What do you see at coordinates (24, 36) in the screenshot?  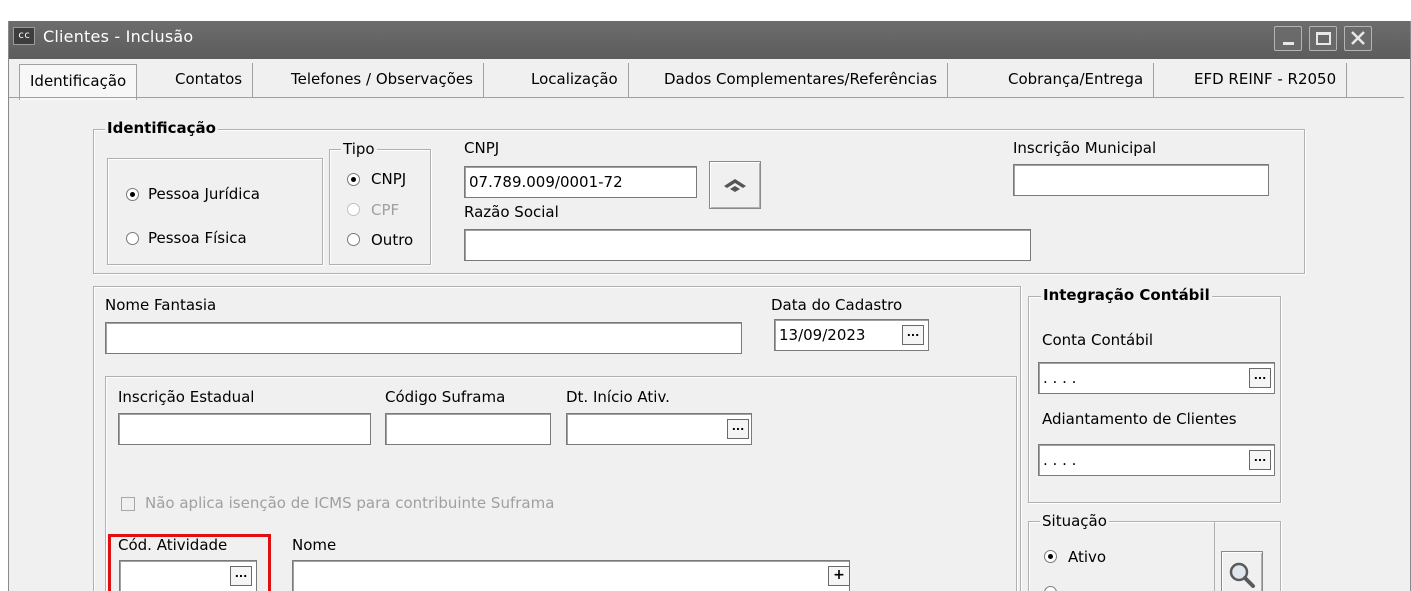 I see `app-icon: cc` at bounding box center [24, 36].